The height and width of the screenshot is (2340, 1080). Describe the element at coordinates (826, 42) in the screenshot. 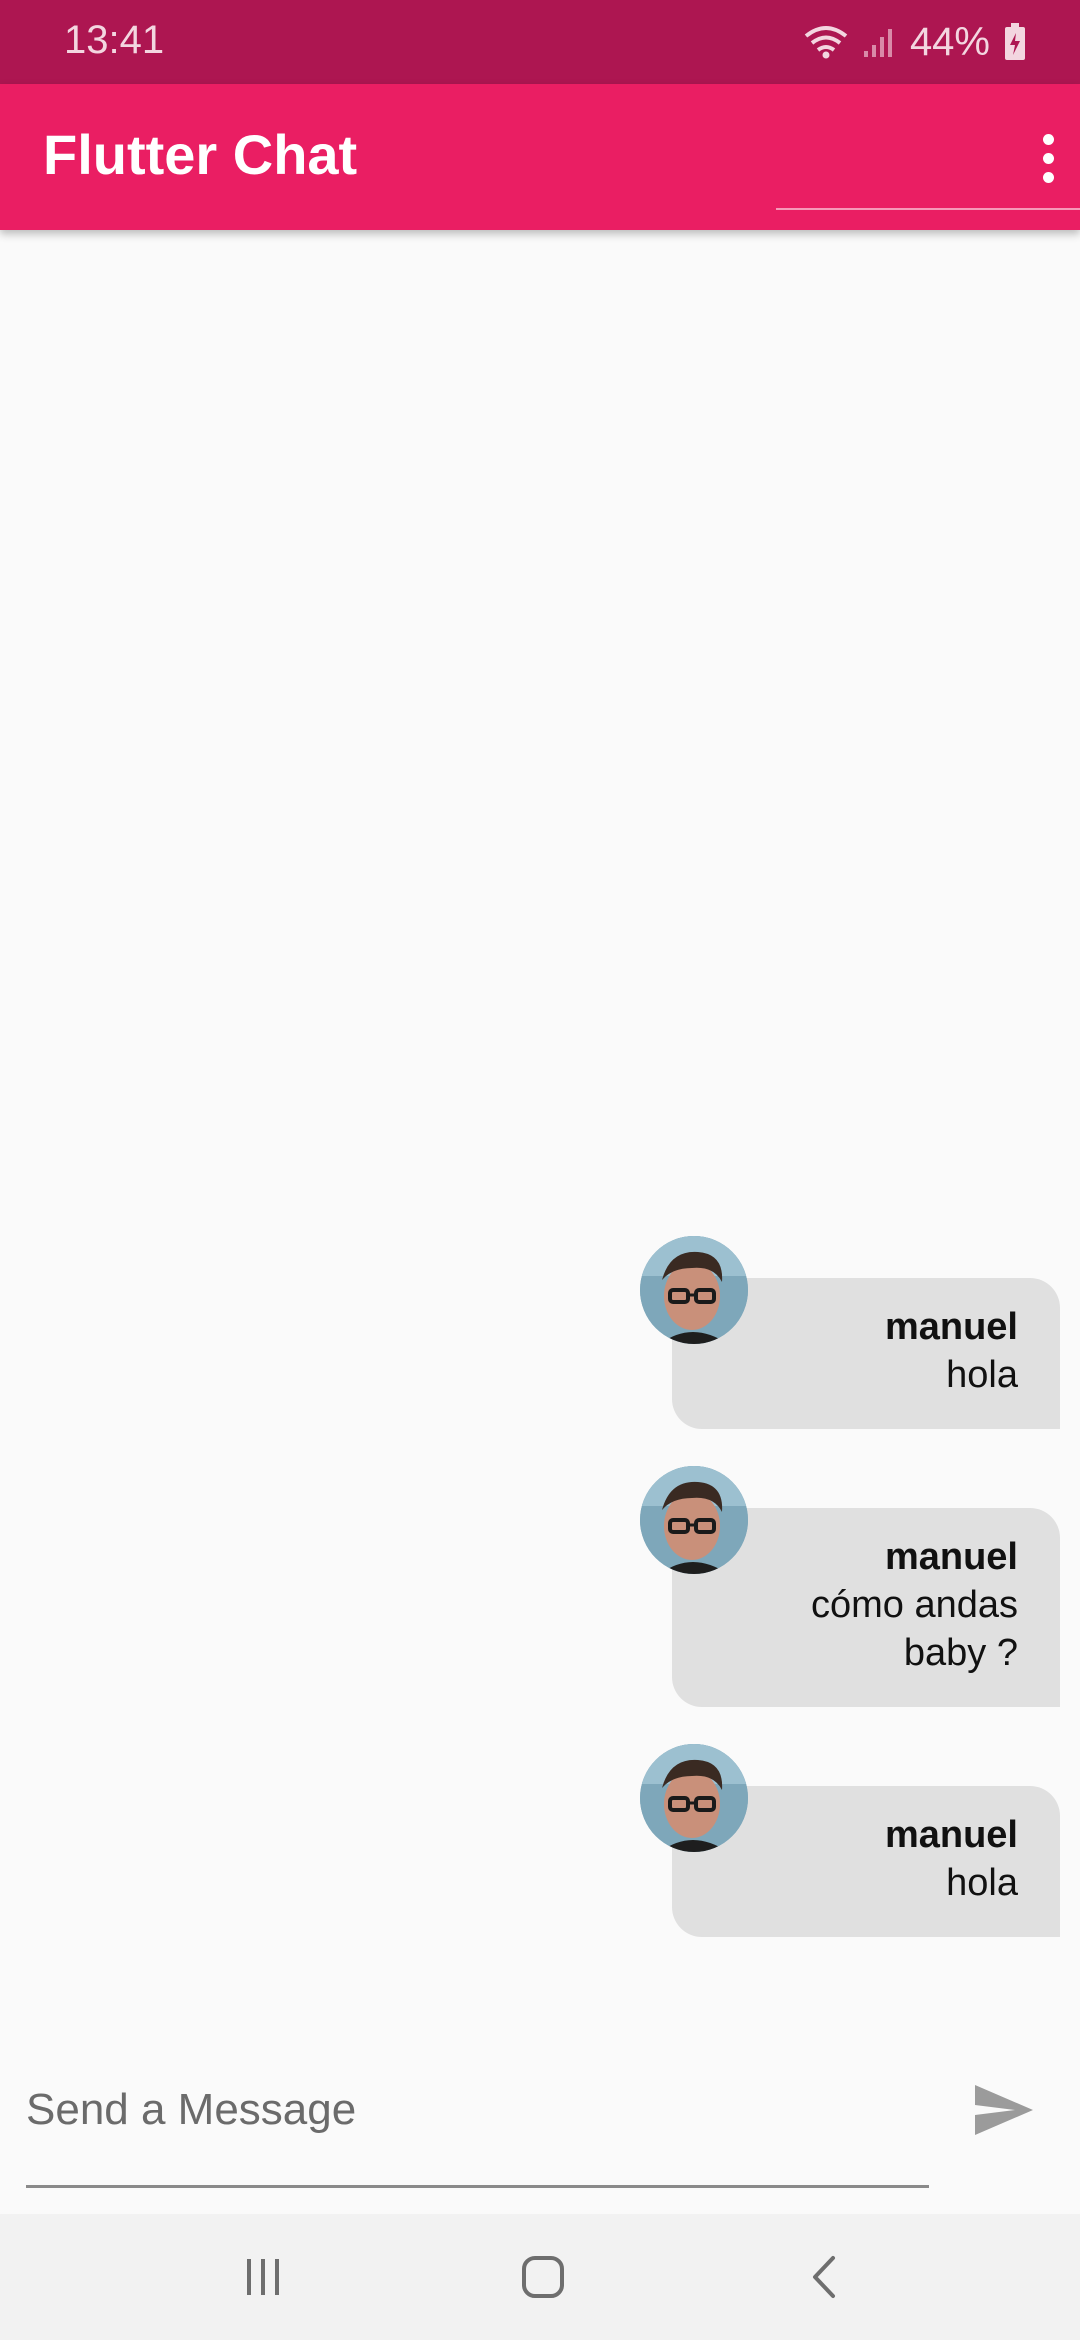

I see `wifi-icon` at that location.